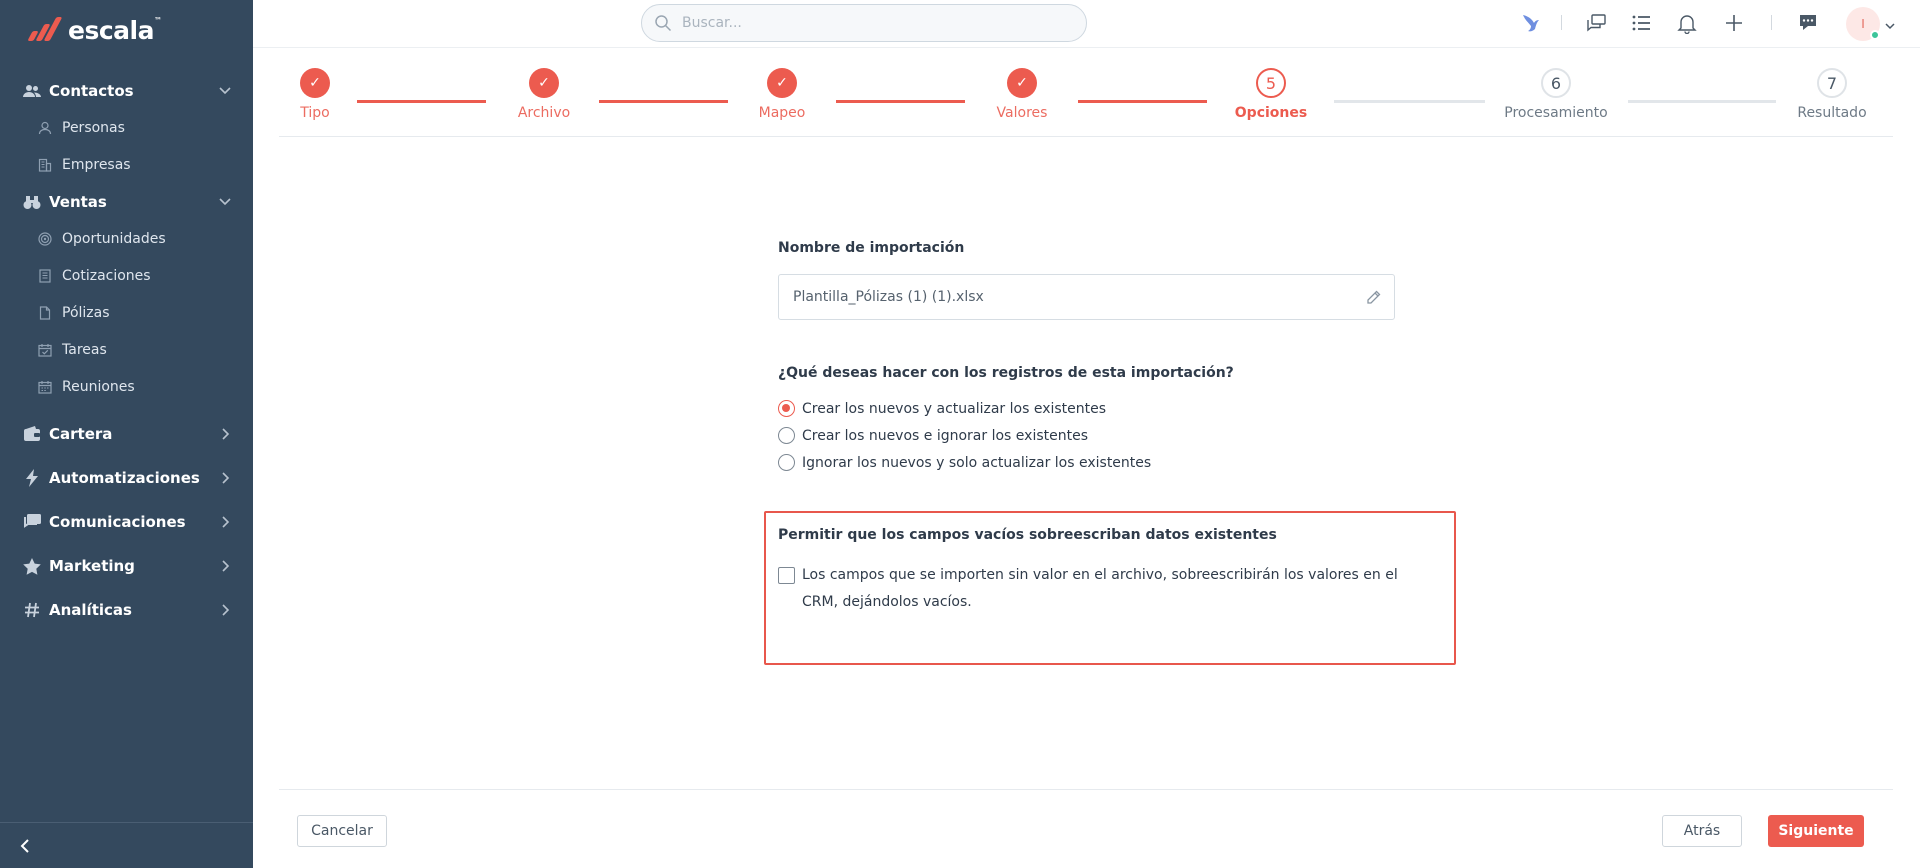  Describe the element at coordinates (1531, 23) in the screenshot. I see `bird-icon` at that location.